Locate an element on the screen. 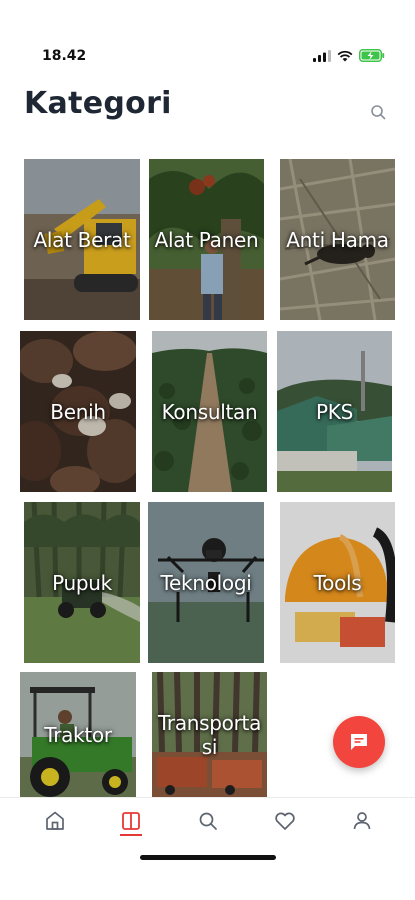 The image size is (415, 900). category-label: Alat Panen is located at coordinates (206, 239).